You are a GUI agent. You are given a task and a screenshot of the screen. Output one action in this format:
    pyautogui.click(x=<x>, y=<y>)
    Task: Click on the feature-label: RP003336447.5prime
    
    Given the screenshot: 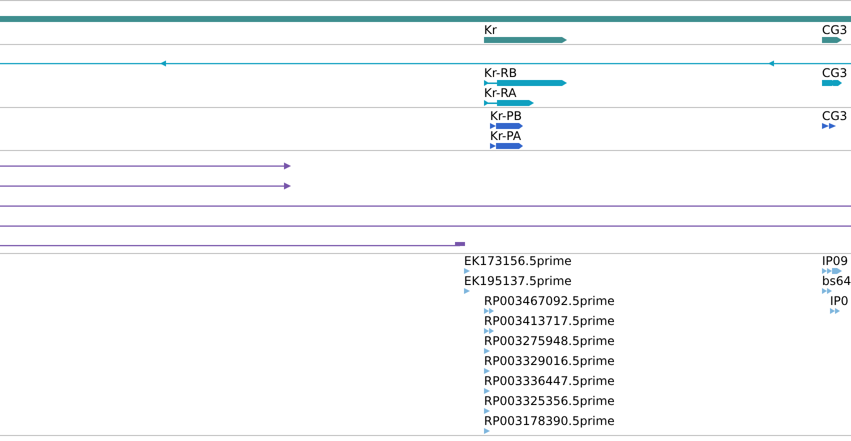 What is the action you would take?
    pyautogui.click(x=549, y=381)
    